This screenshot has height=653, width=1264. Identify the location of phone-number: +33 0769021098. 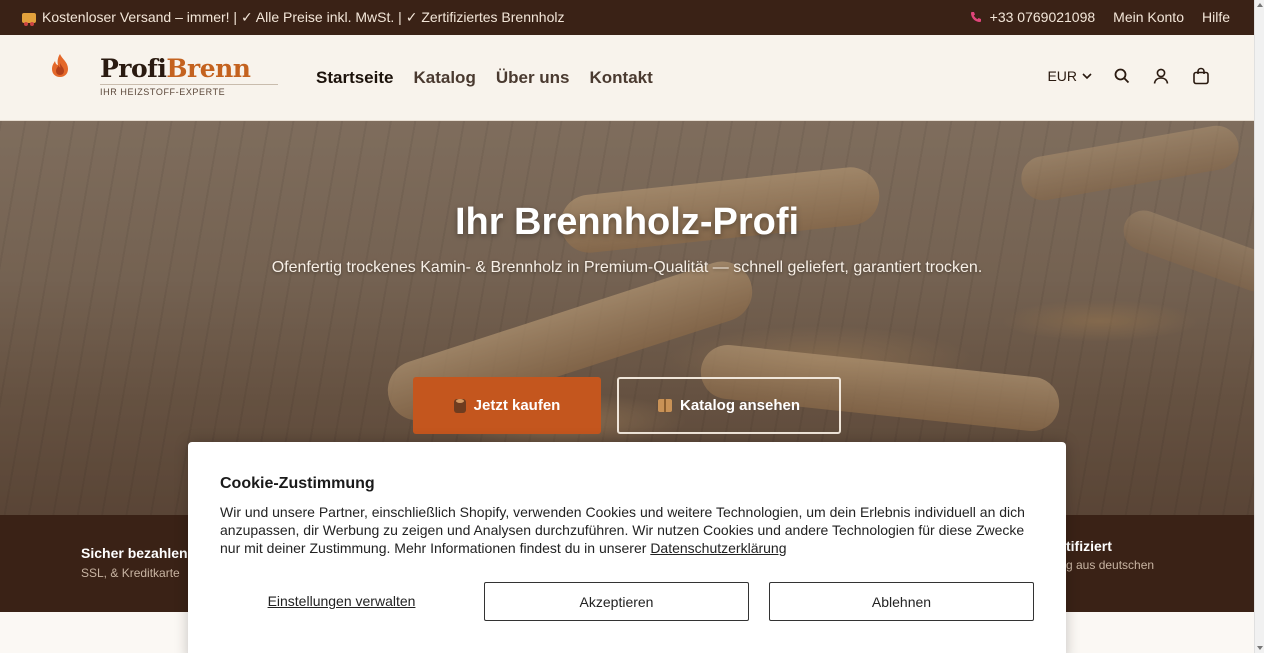
(1042, 17).